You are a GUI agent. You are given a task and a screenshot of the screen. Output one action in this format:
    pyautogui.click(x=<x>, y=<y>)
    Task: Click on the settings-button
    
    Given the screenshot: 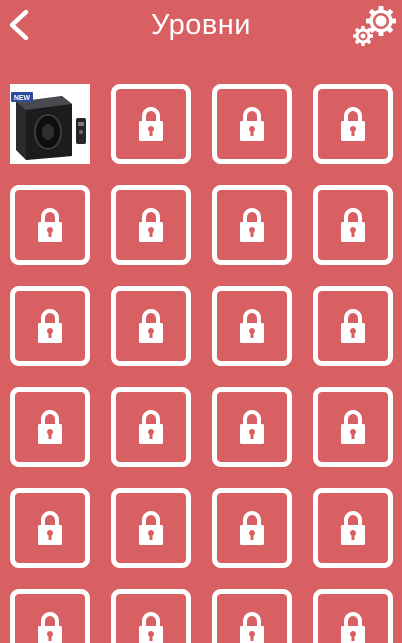 What is the action you would take?
    pyautogui.click(x=375, y=26)
    